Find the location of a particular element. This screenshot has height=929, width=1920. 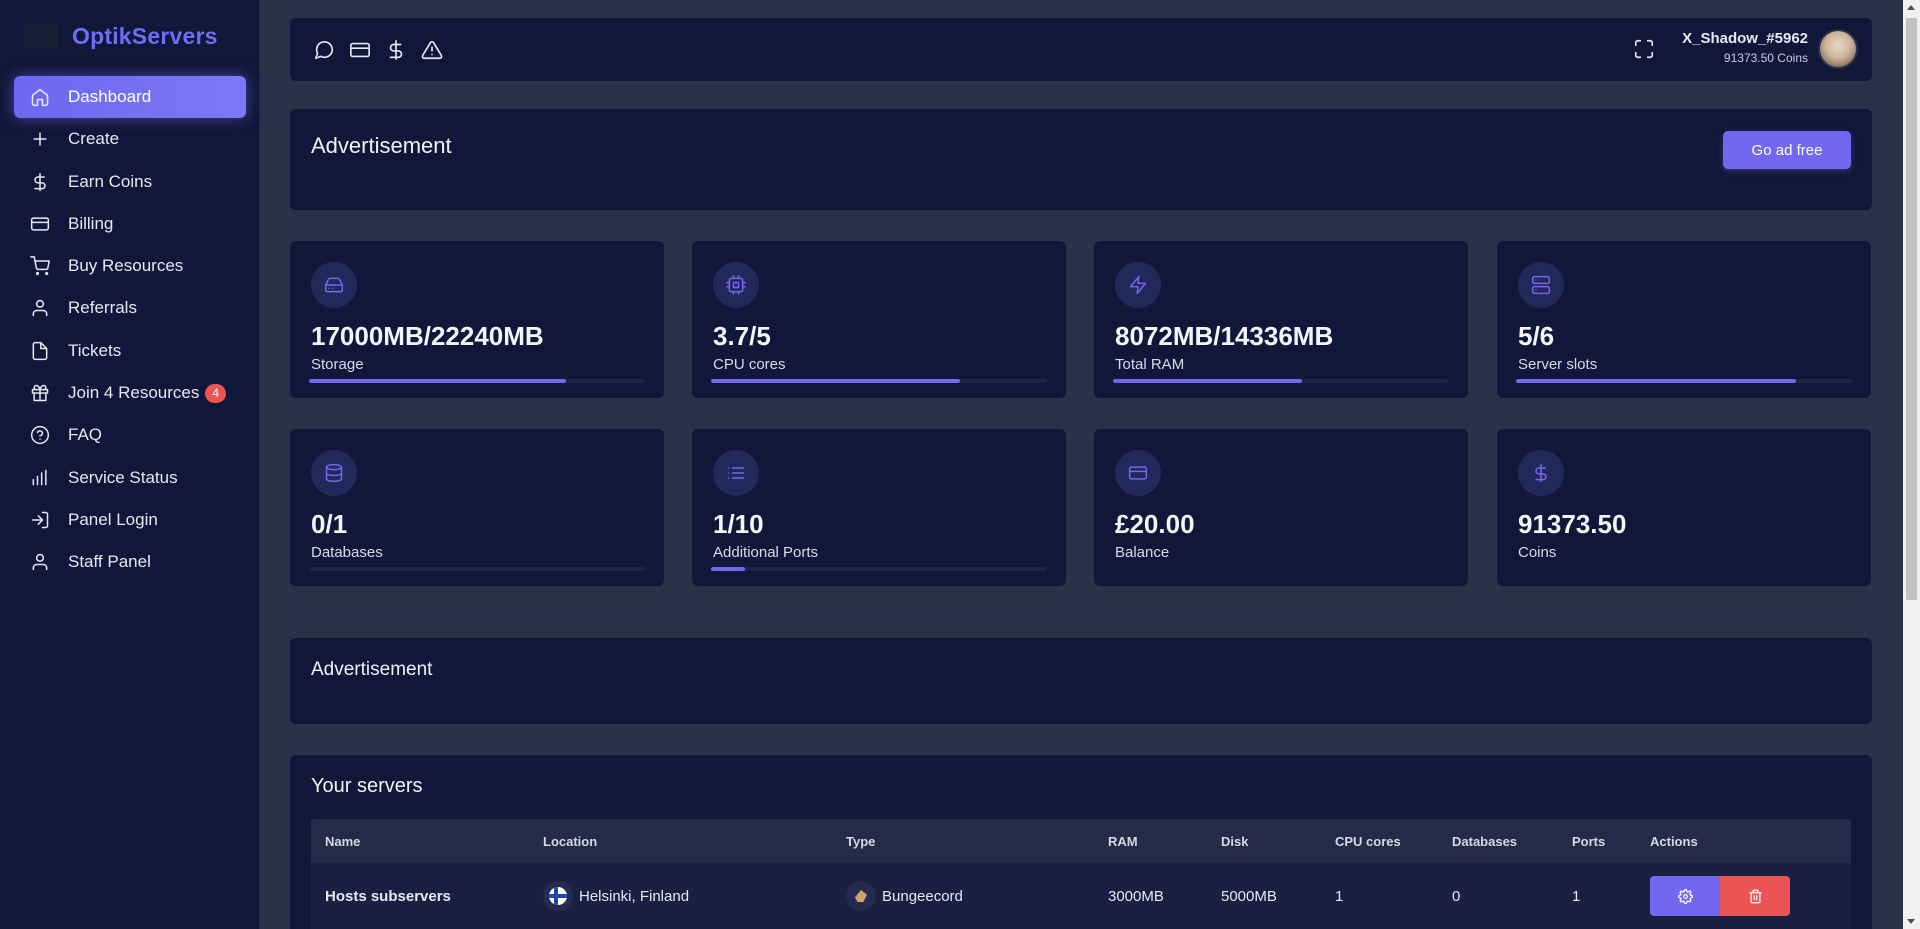

sidebar-item-earn-coins: Earn Coins is located at coordinates (130, 182).